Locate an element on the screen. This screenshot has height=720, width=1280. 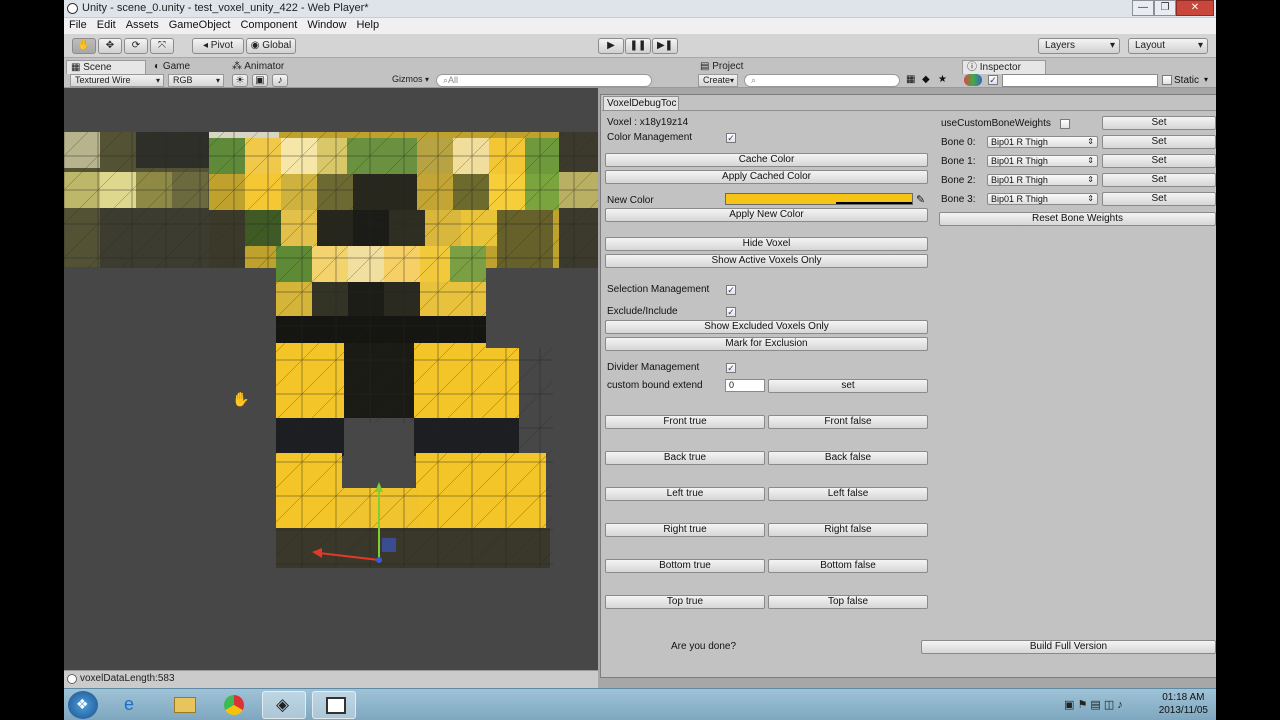
front-false-button: Front false is located at coordinates (848, 422).